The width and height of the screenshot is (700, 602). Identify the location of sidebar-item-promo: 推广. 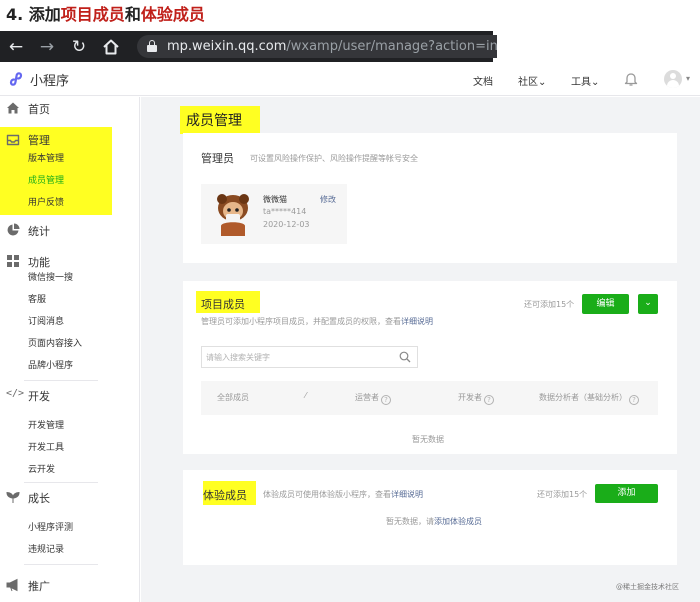
(39, 586).